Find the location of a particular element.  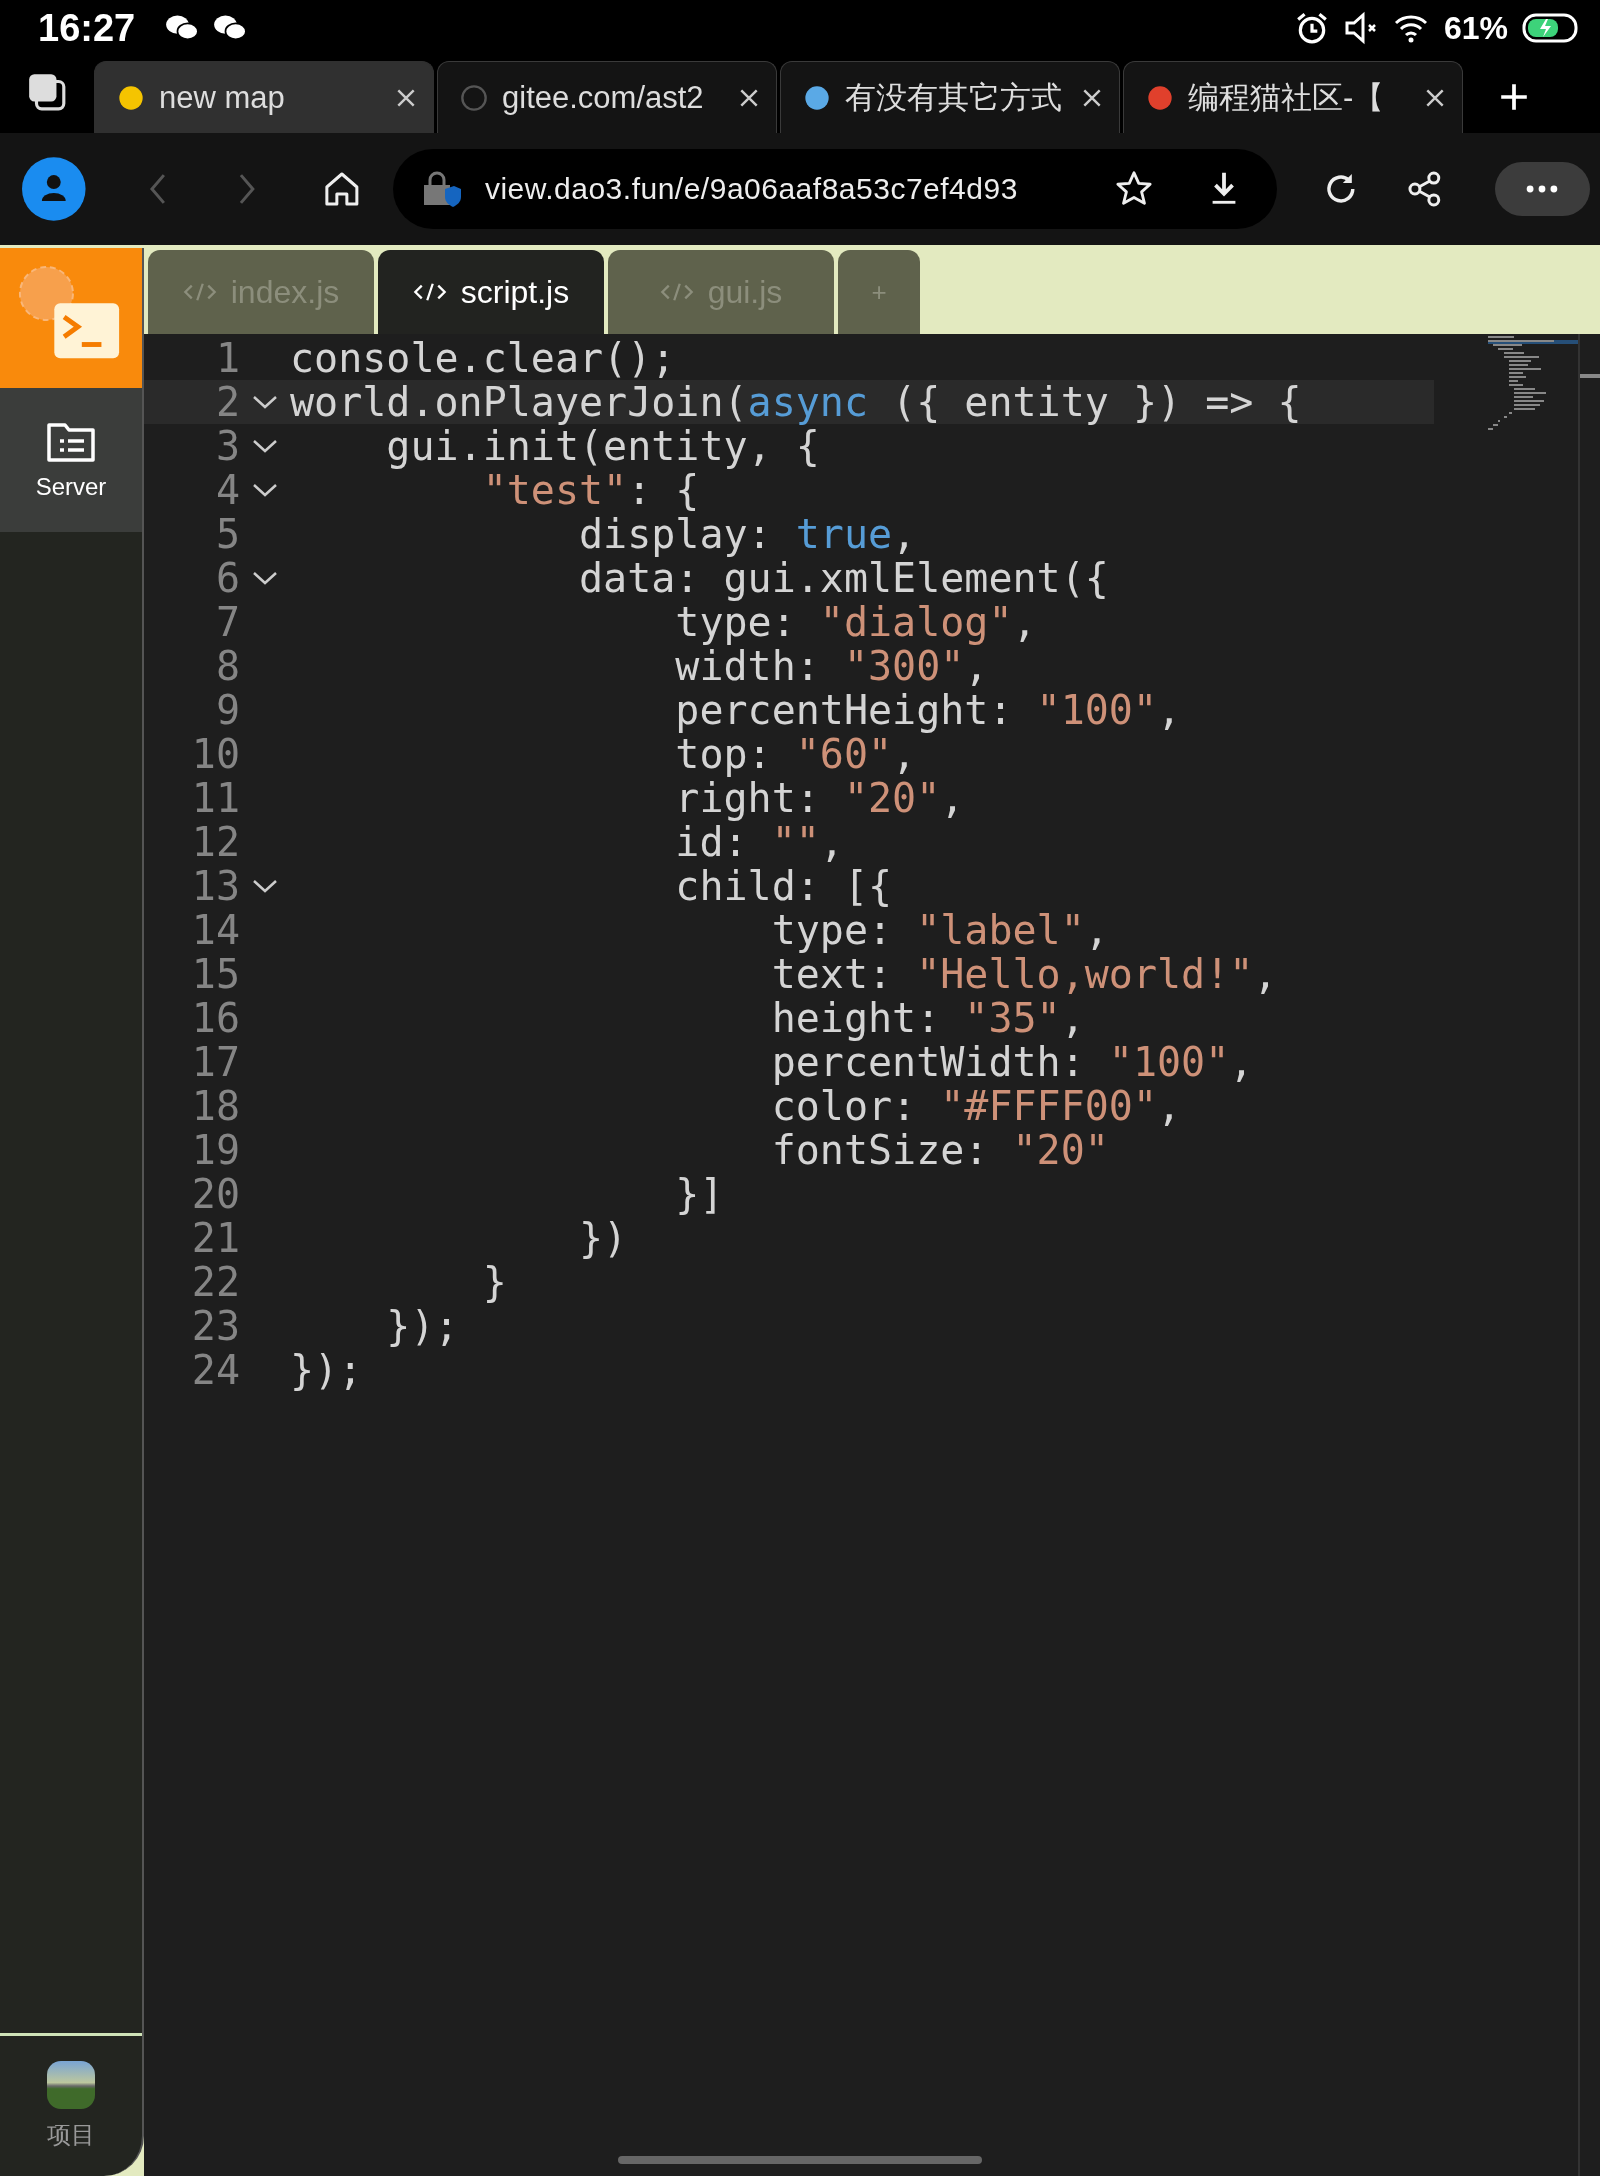

line-number: 7 is located at coordinates (227, 622).